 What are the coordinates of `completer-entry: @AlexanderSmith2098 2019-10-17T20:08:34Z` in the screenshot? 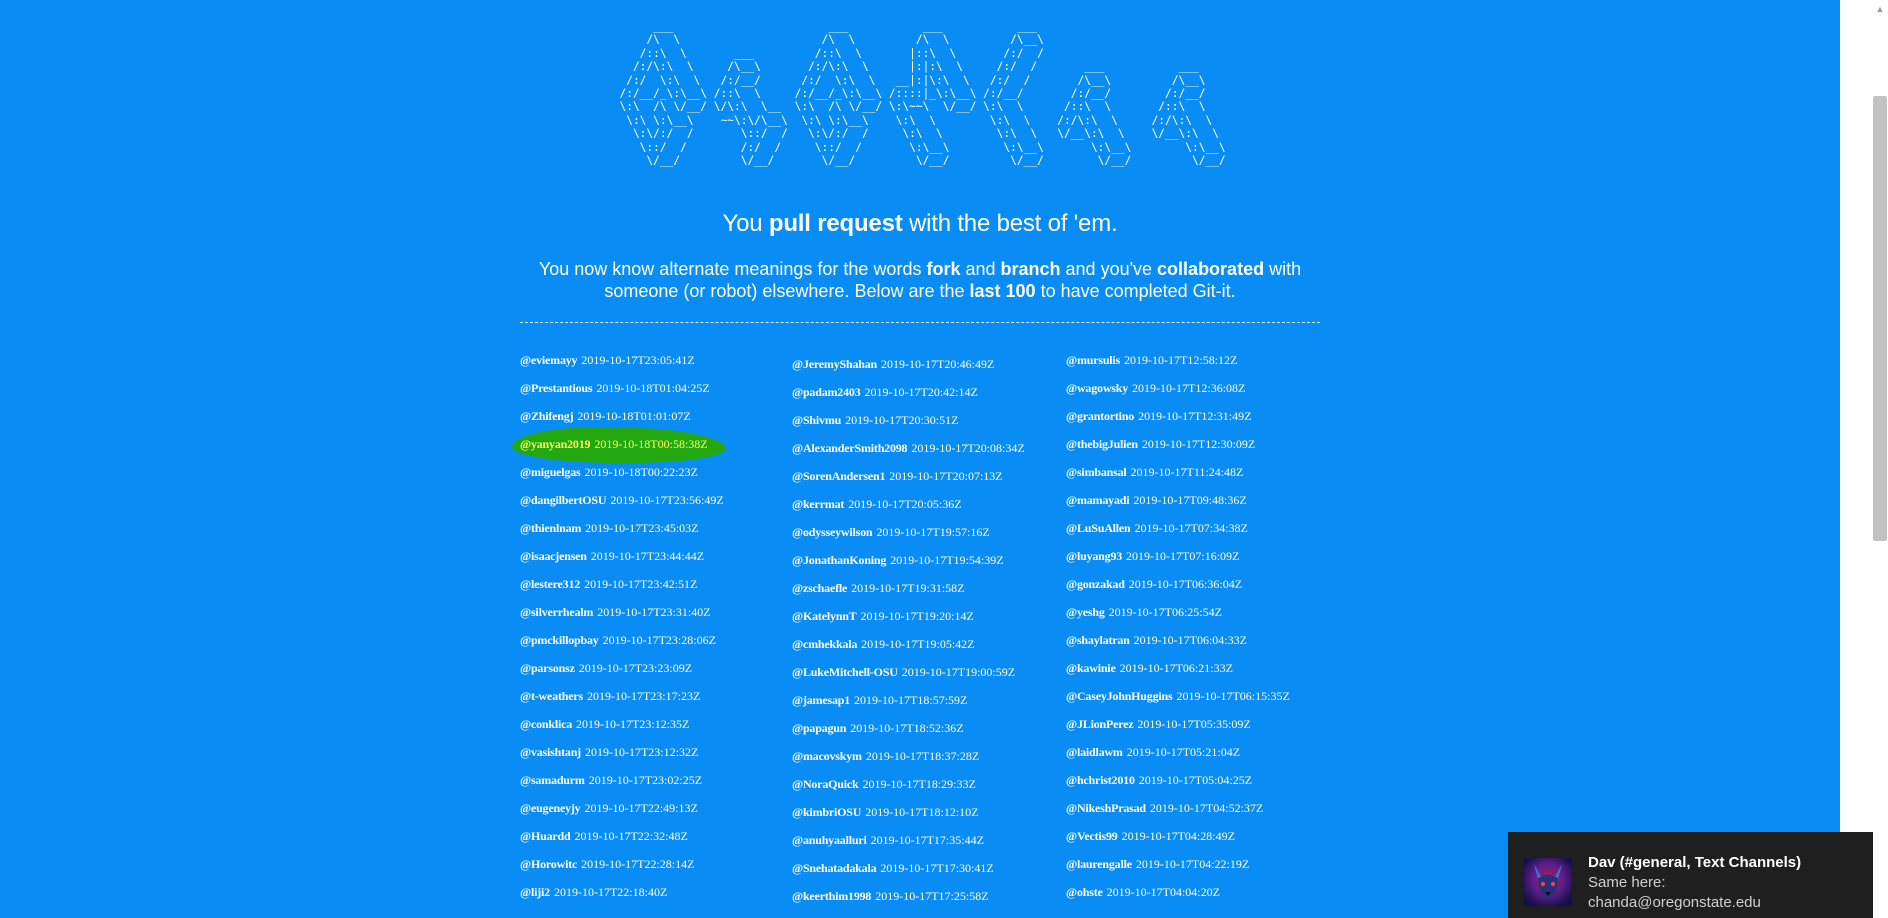 It's located at (927, 451).